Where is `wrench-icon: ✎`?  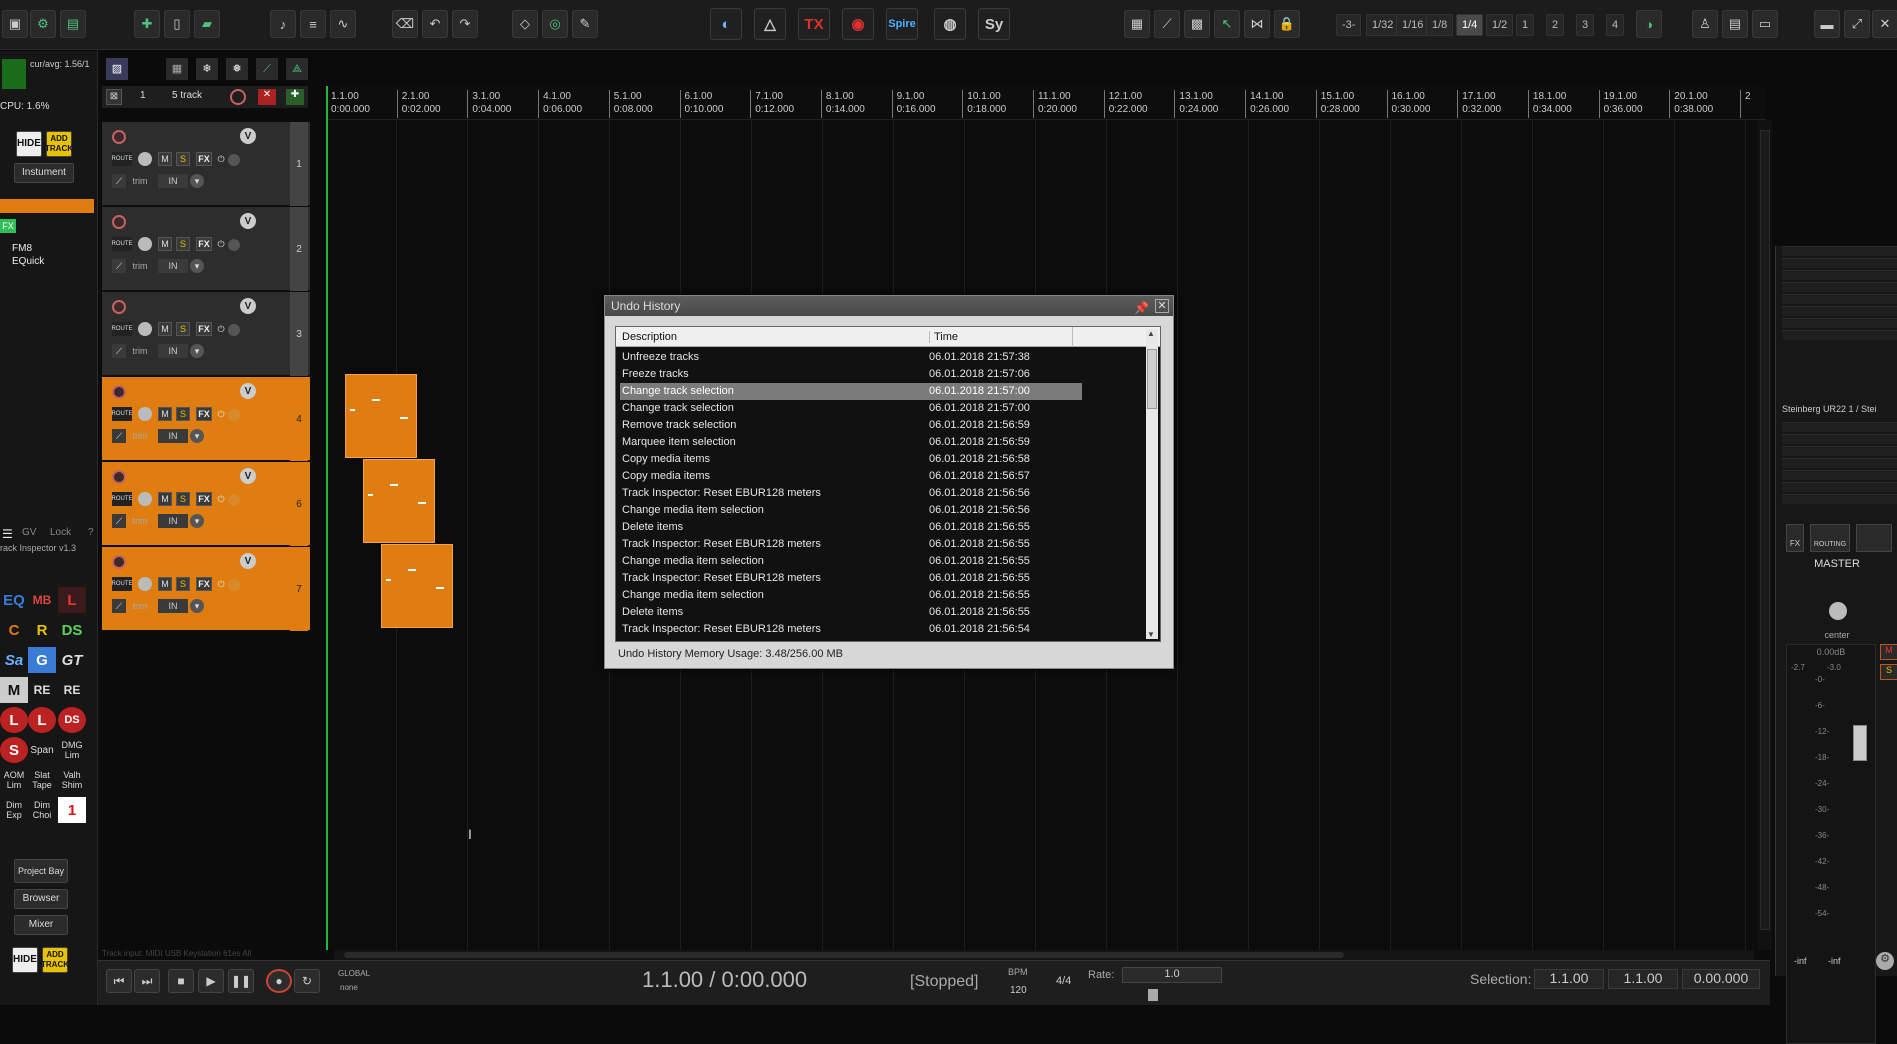 wrench-icon: ✎ is located at coordinates (585, 24).